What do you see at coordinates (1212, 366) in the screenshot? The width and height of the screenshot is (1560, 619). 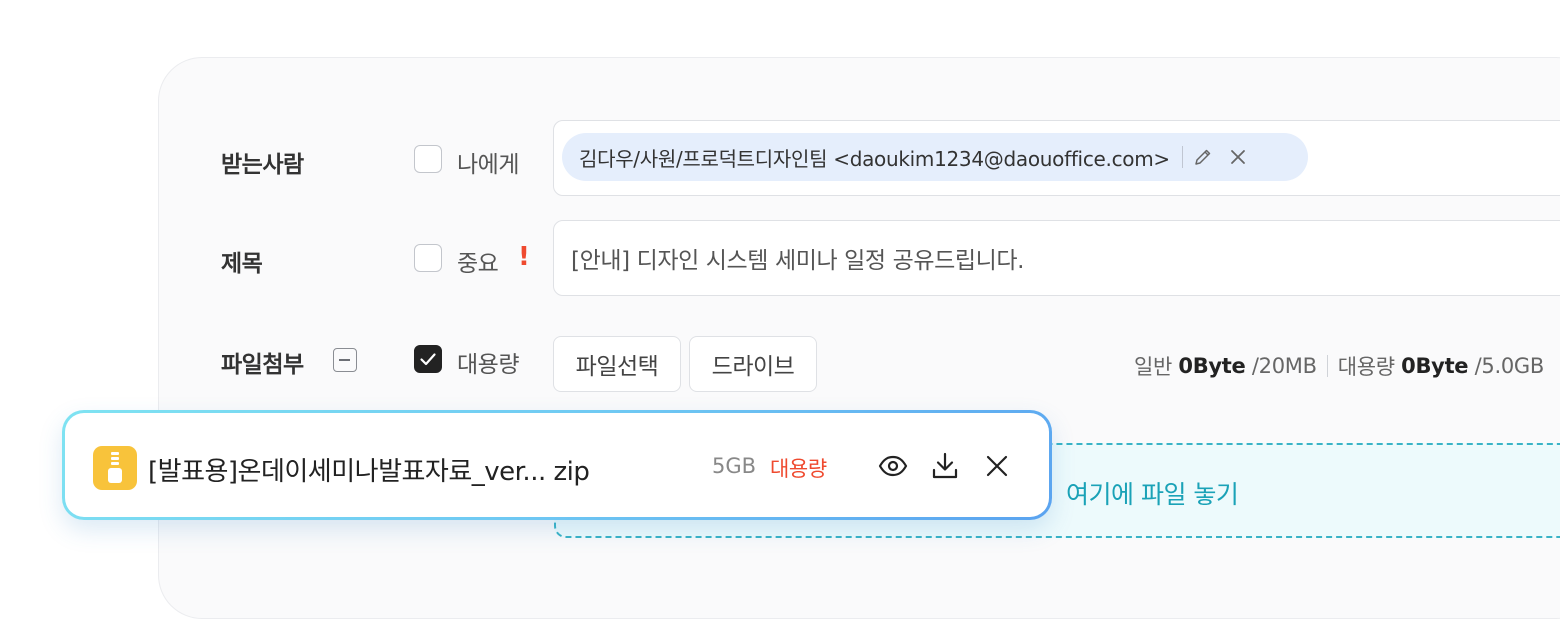 I see `normal-used: 0Byte` at bounding box center [1212, 366].